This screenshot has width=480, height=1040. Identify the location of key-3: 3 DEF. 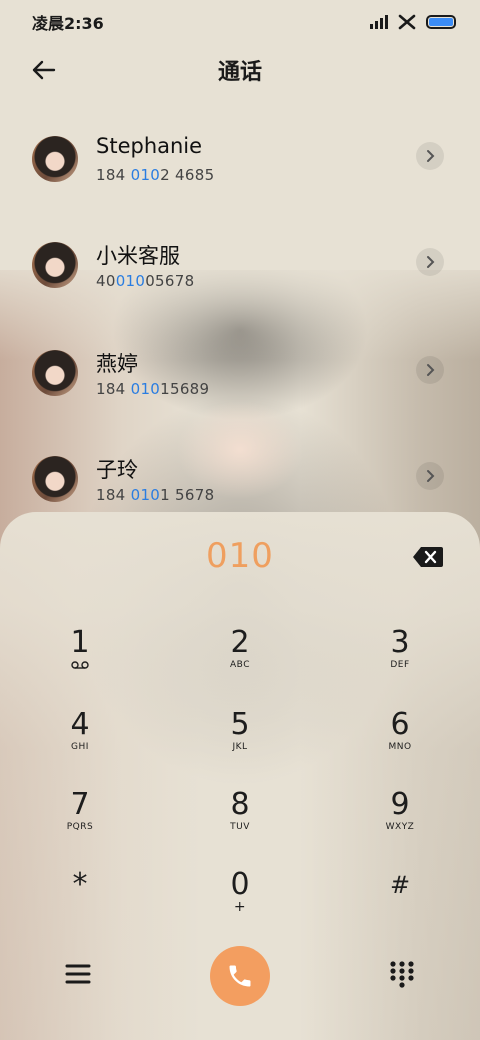
(400, 658).